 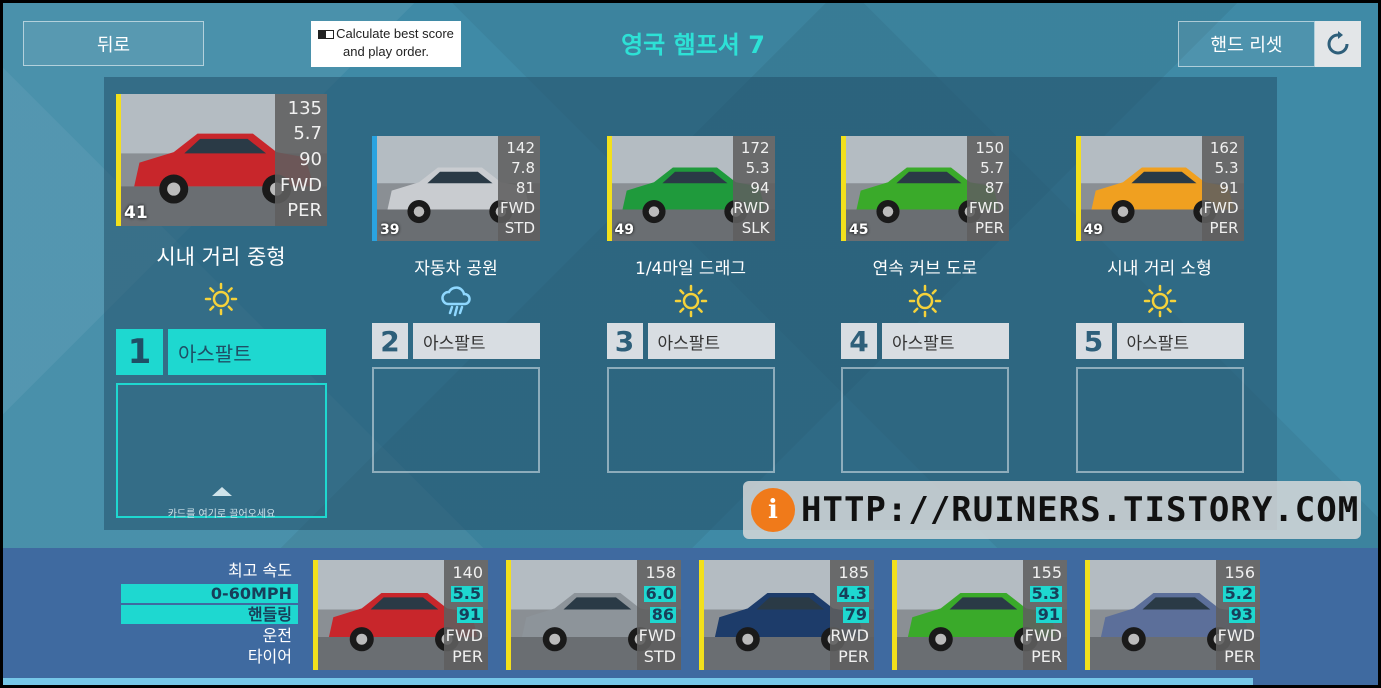 I want to click on stat-tyre: SLK, so click(x=755, y=228).